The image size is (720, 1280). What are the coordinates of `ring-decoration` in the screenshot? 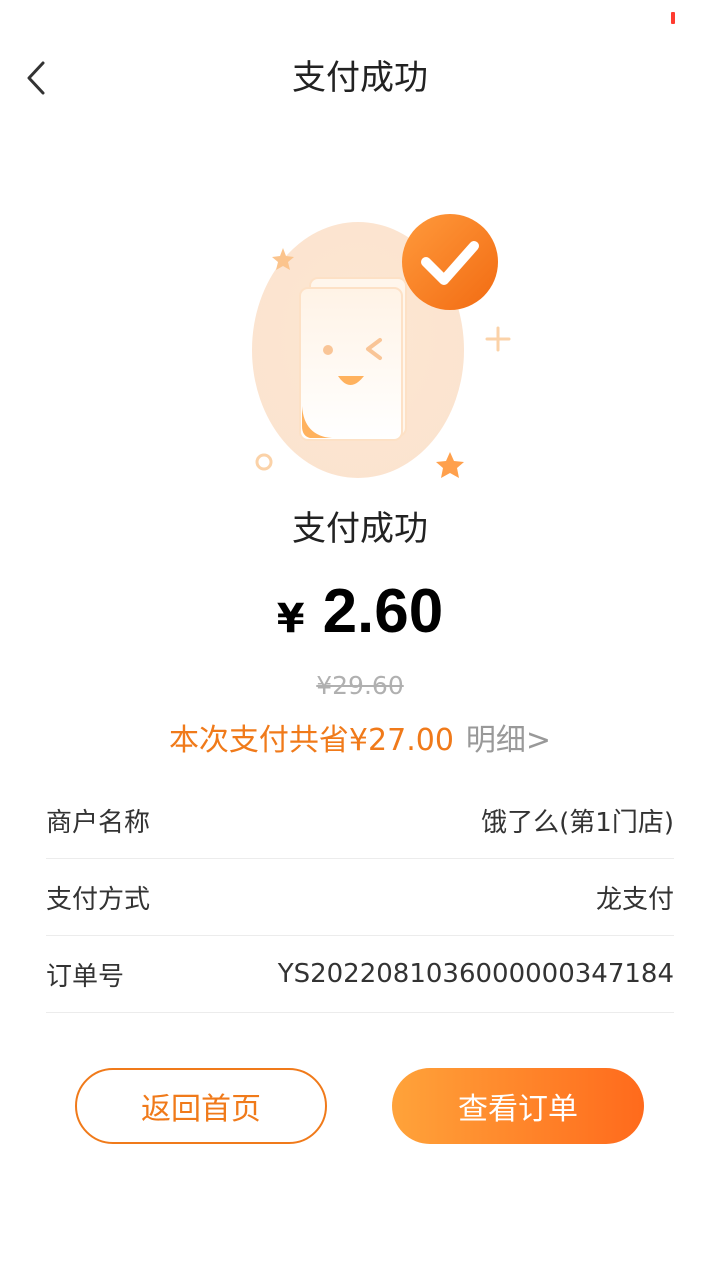 It's located at (264, 462).